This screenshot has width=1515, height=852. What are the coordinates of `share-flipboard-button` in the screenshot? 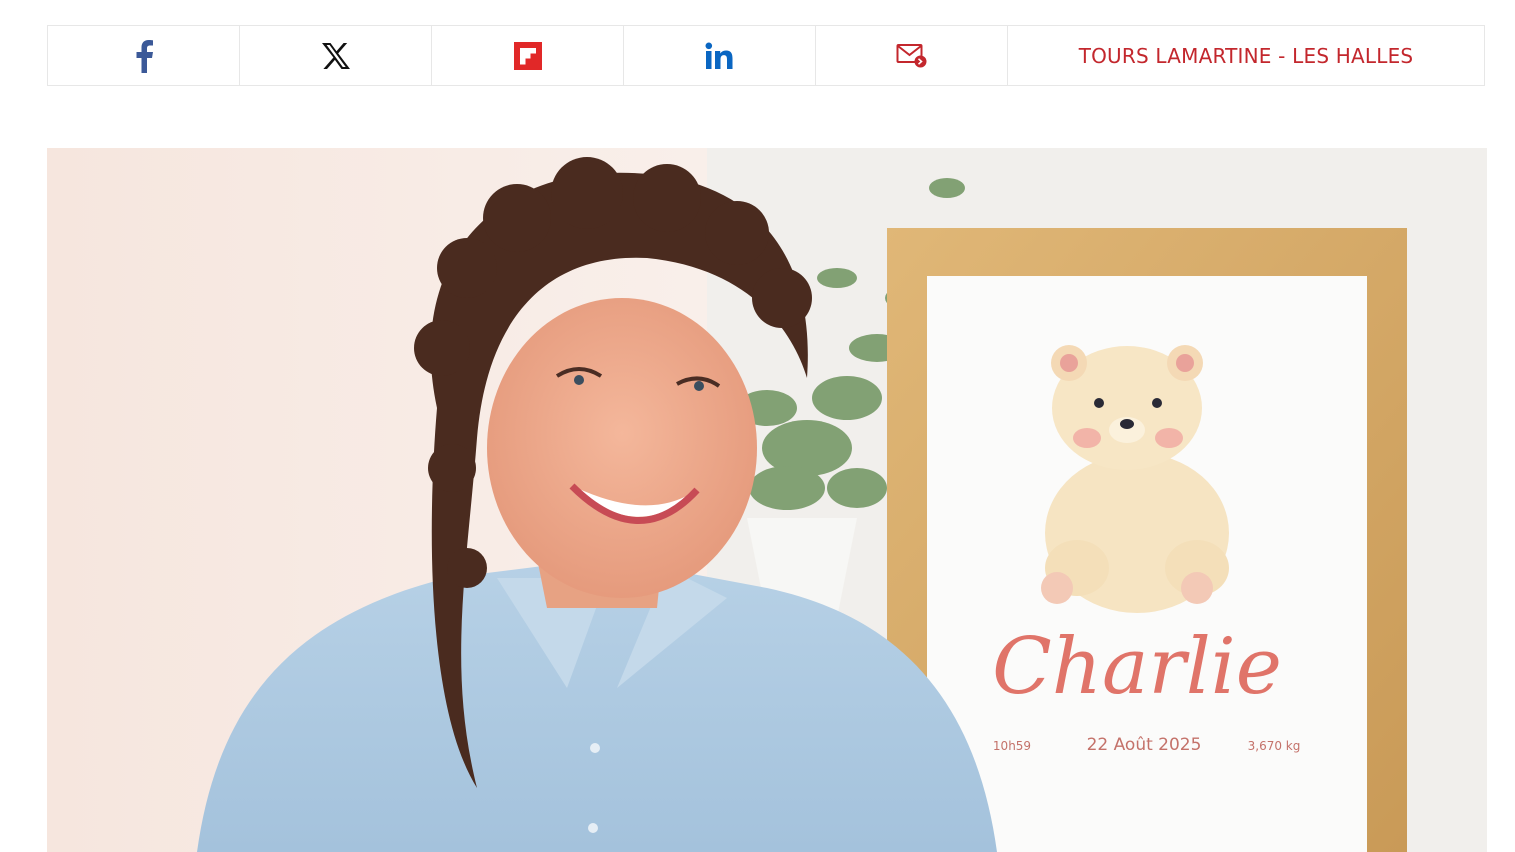 It's located at (528, 55).